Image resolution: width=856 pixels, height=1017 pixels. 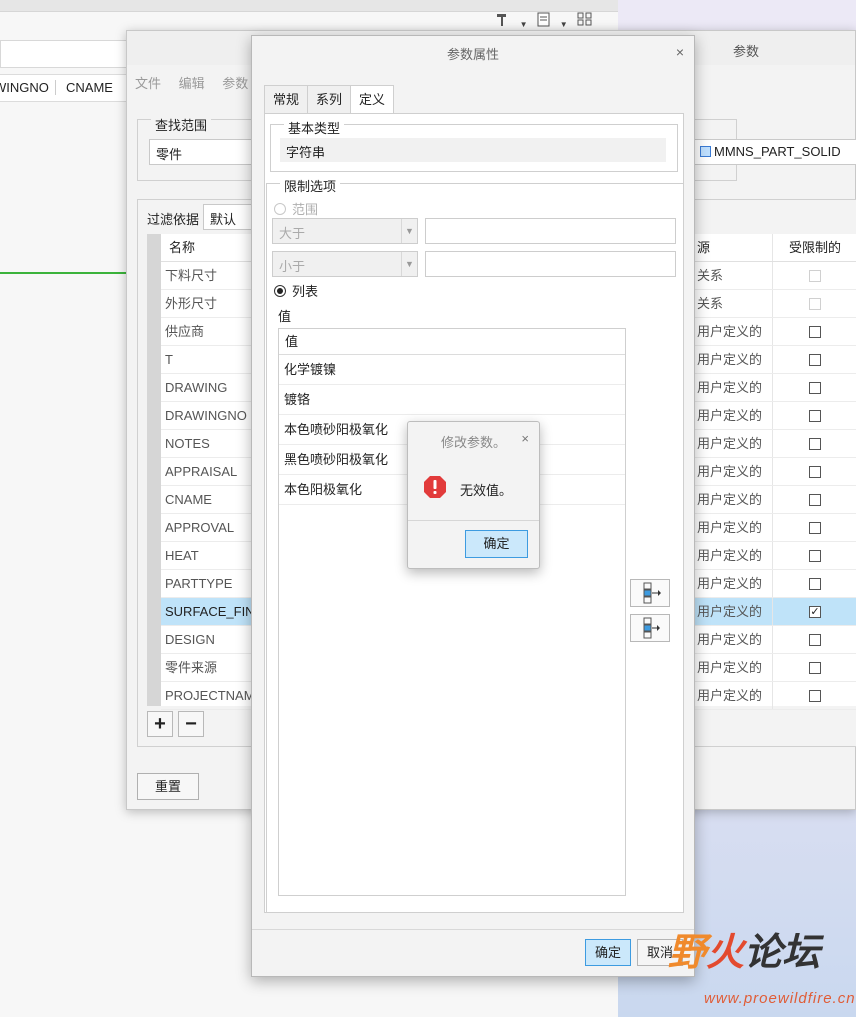 I want to click on footer-separator, so click(x=473, y=929).